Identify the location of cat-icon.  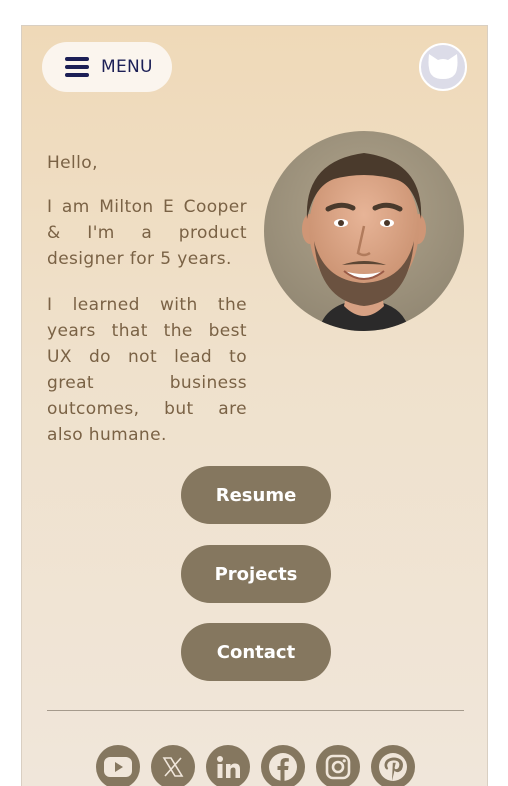
(443, 66).